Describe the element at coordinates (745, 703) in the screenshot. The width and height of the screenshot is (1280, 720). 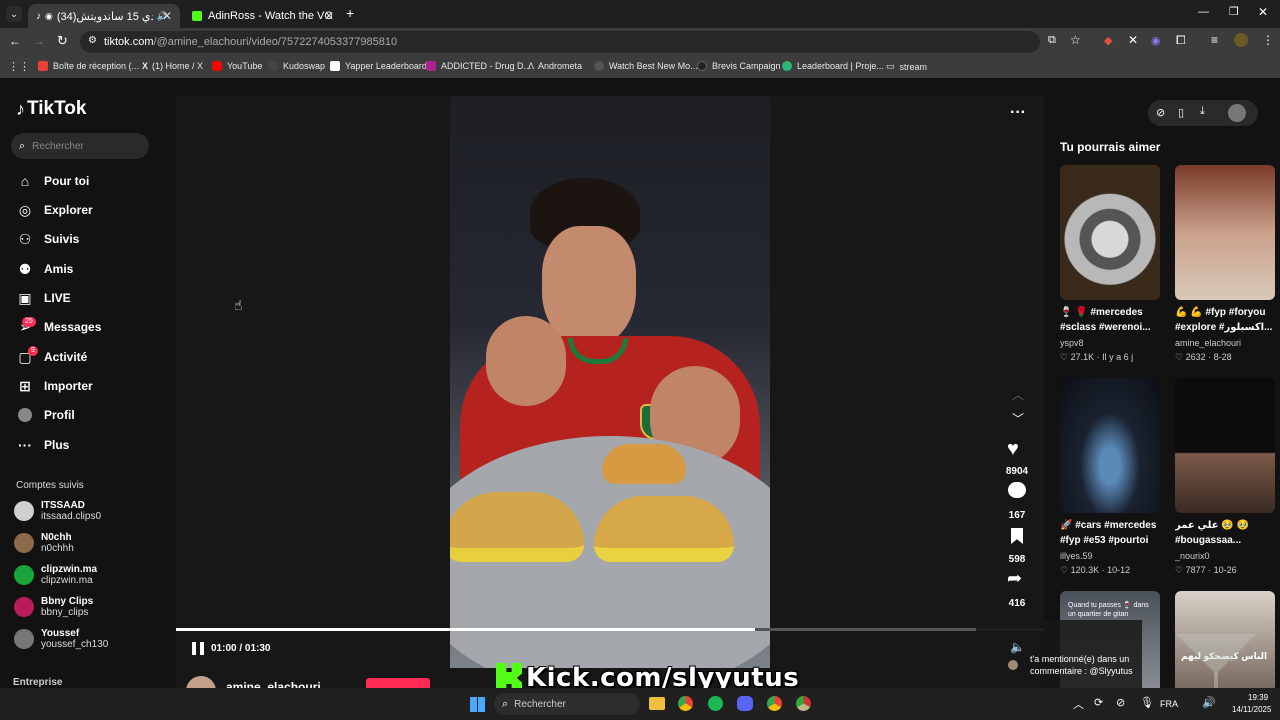
I see `discord-icon` at that location.